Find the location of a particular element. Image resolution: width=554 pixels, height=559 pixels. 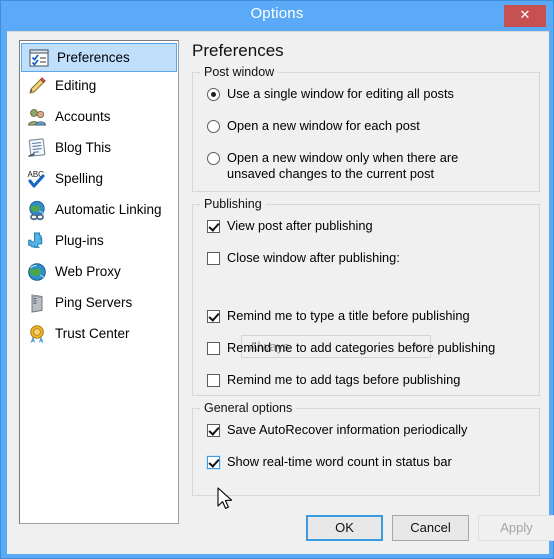

publishing-legend: Publishing is located at coordinates (233, 204).